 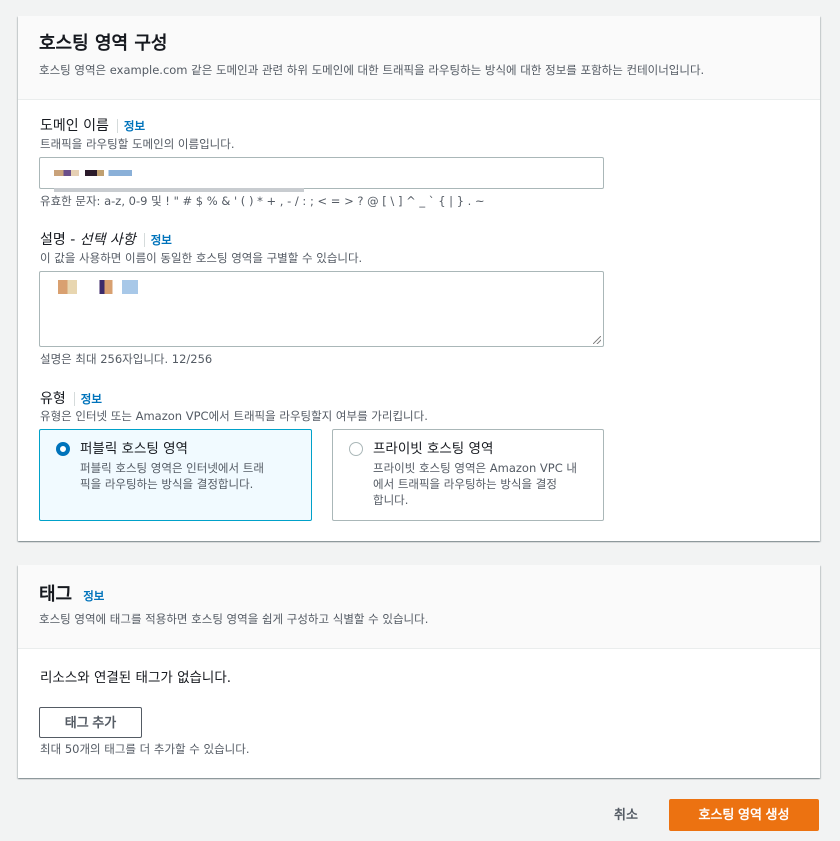 I want to click on desc-line: 에서 트래픽을 라우팅하는 방식을 결정, so click(x=465, y=484).